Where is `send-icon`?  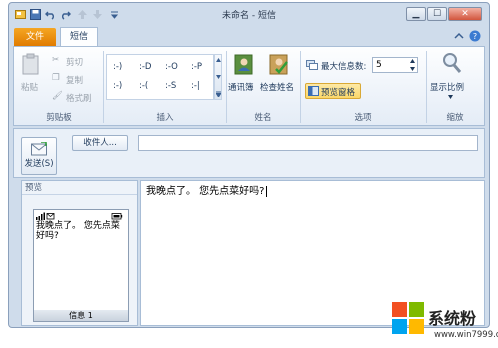
send-icon is located at coordinates (39, 149).